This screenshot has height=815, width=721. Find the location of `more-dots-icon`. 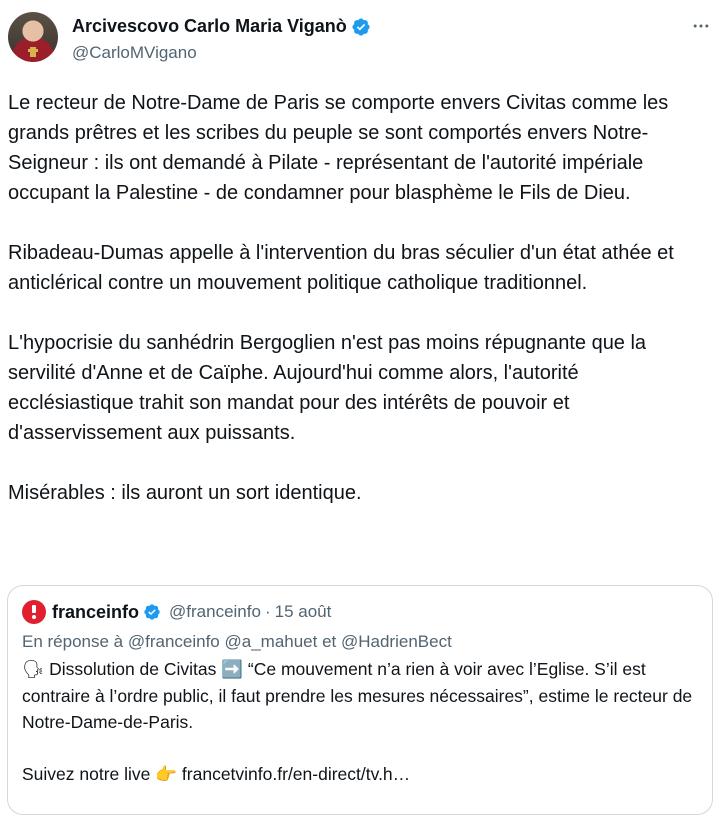

more-dots-icon is located at coordinates (701, 26).